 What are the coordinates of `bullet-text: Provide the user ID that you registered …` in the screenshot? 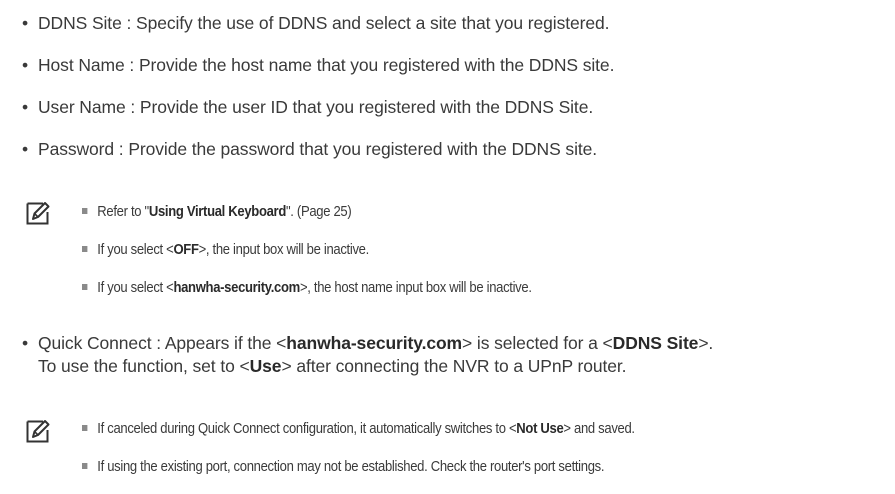 It's located at (366, 107).